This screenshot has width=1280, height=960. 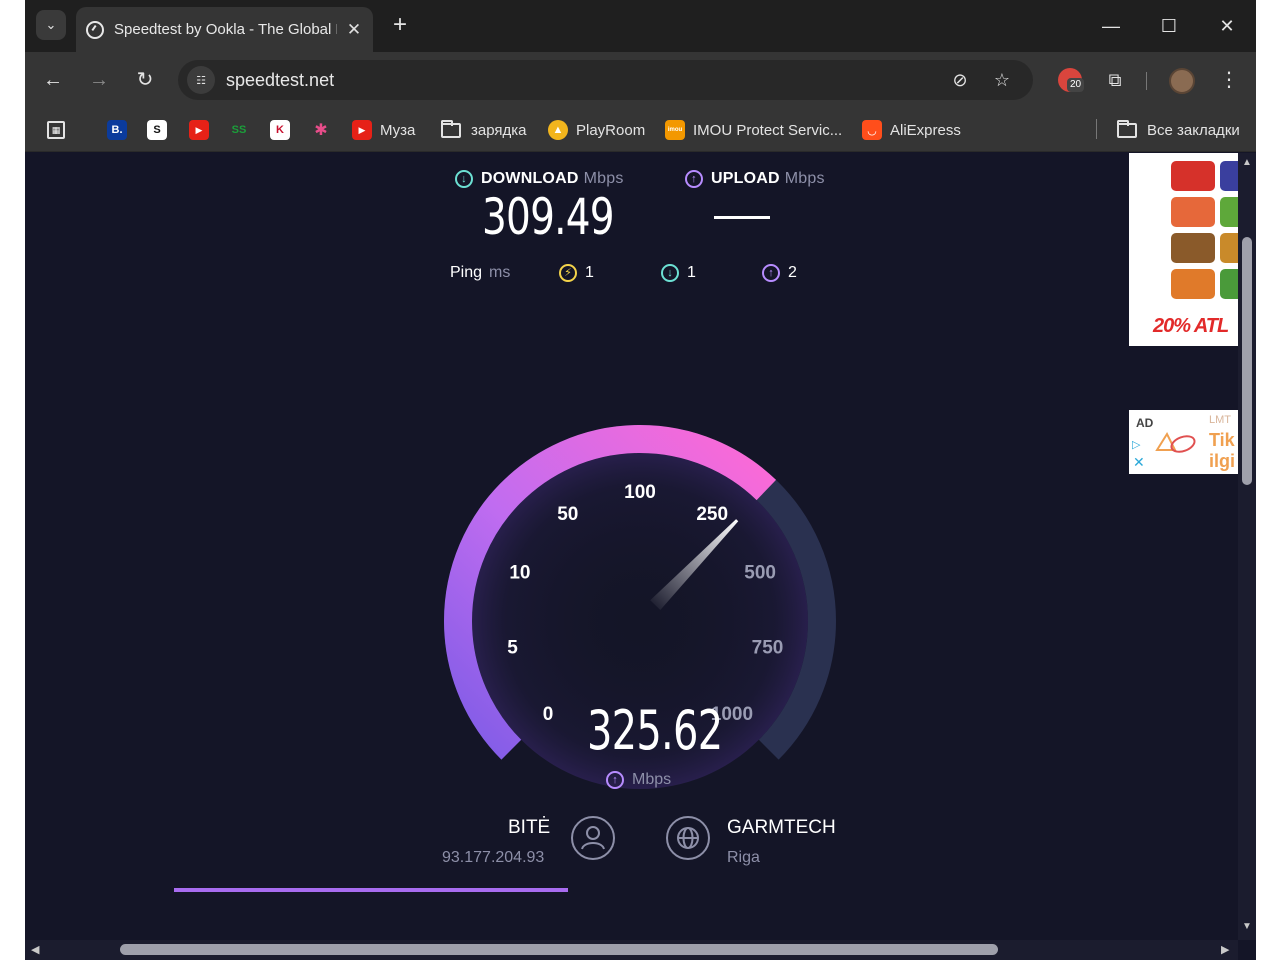 What do you see at coordinates (1182, 81) in the screenshot?
I see `profile-avatar` at bounding box center [1182, 81].